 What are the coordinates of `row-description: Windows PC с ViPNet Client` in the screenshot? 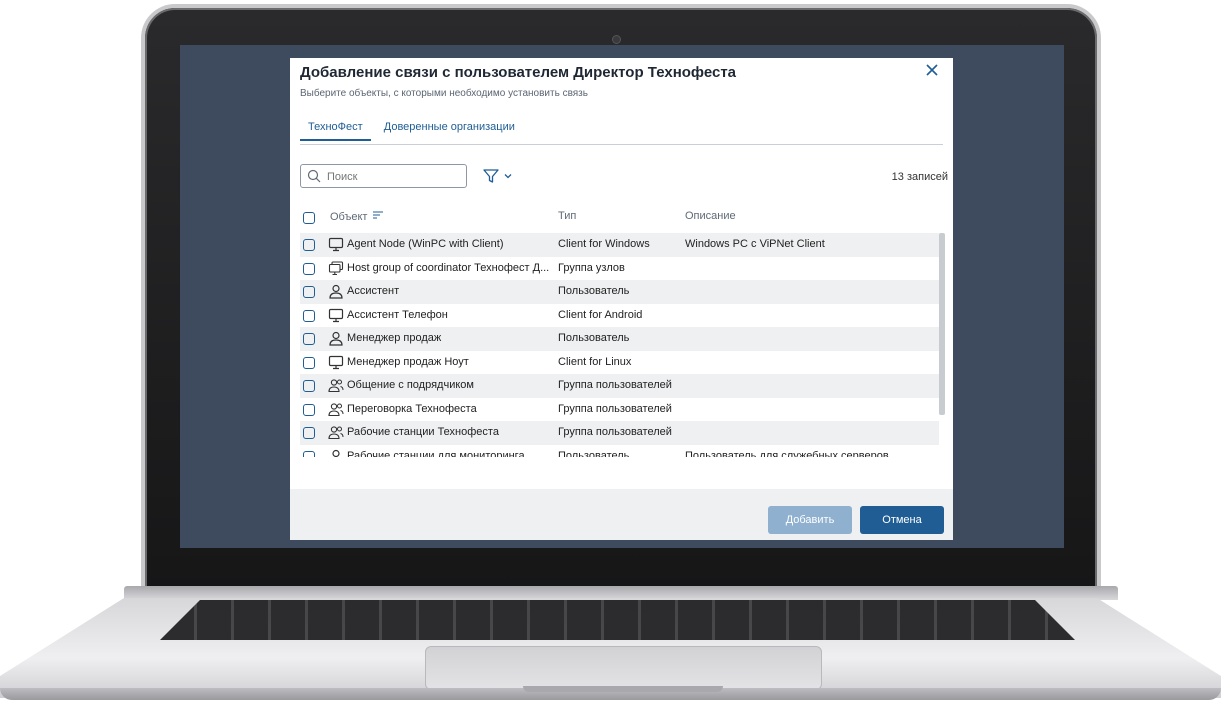 It's located at (755, 244).